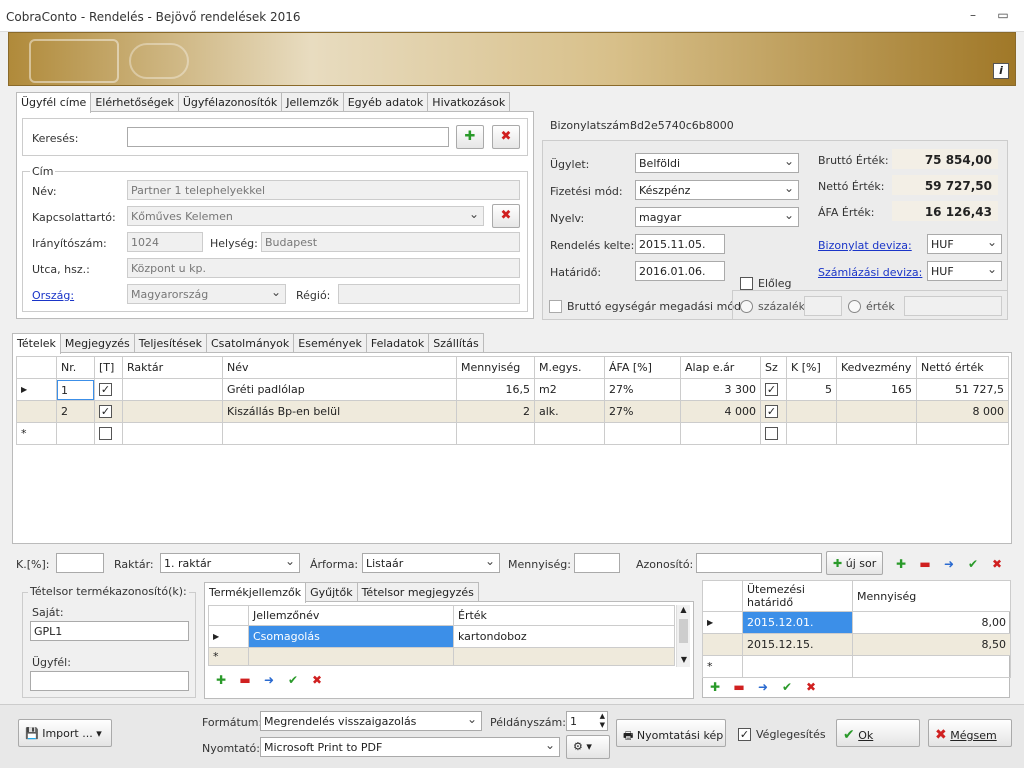 The width and height of the screenshot is (1024, 768). What do you see at coordinates (351, 656) in the screenshot?
I see `cell-jellemzonev` at bounding box center [351, 656].